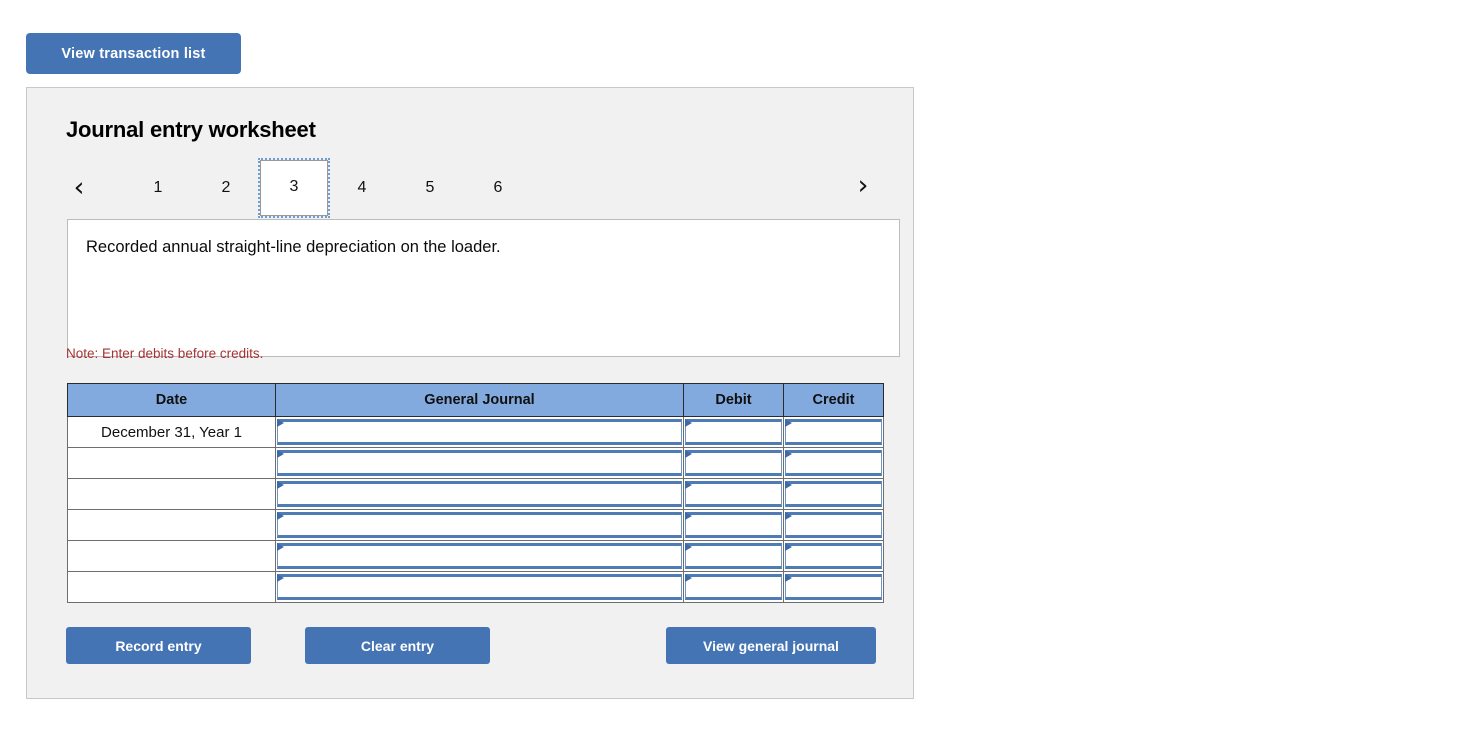  What do you see at coordinates (733, 400) in the screenshot?
I see `column-header-debit: Debit` at bounding box center [733, 400].